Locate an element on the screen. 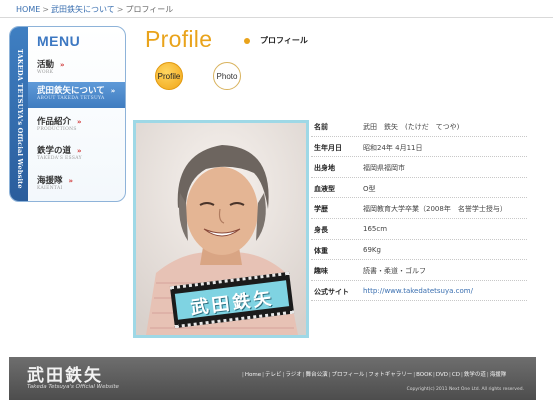 This screenshot has height=400, width=553. page-title: Profile is located at coordinates (179, 39).